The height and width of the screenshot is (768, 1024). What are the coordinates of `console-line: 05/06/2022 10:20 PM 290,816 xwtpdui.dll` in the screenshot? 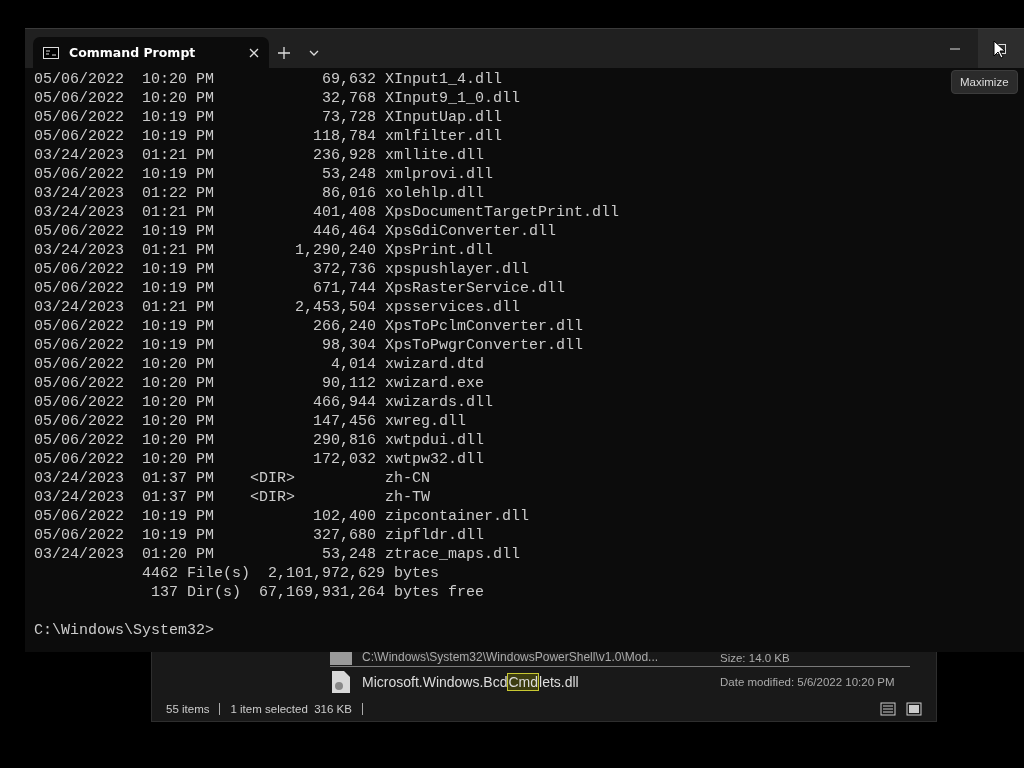 It's located at (259, 440).